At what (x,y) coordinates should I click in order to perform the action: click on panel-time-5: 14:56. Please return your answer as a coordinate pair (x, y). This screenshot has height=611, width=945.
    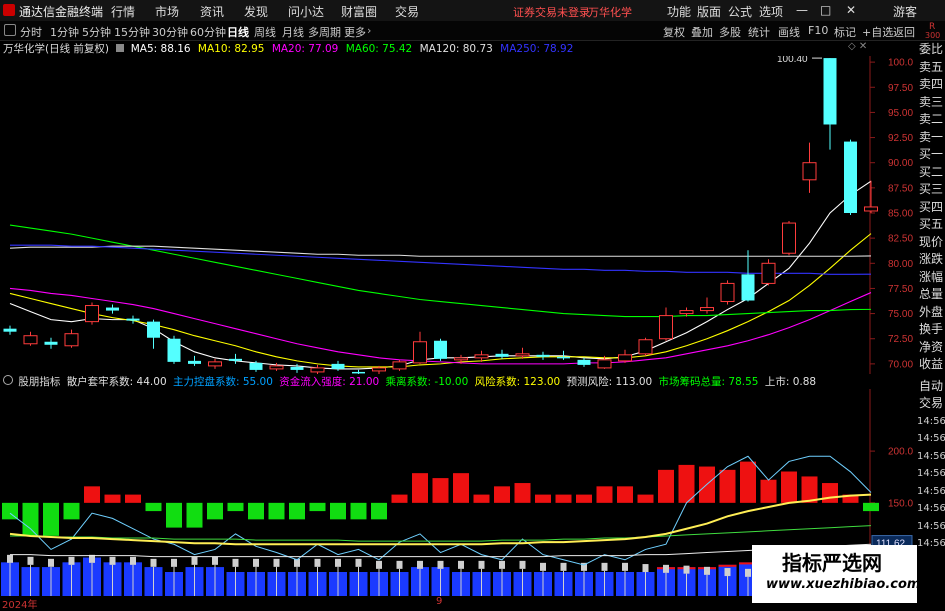
    Looking at the image, I should click on (931, 508).